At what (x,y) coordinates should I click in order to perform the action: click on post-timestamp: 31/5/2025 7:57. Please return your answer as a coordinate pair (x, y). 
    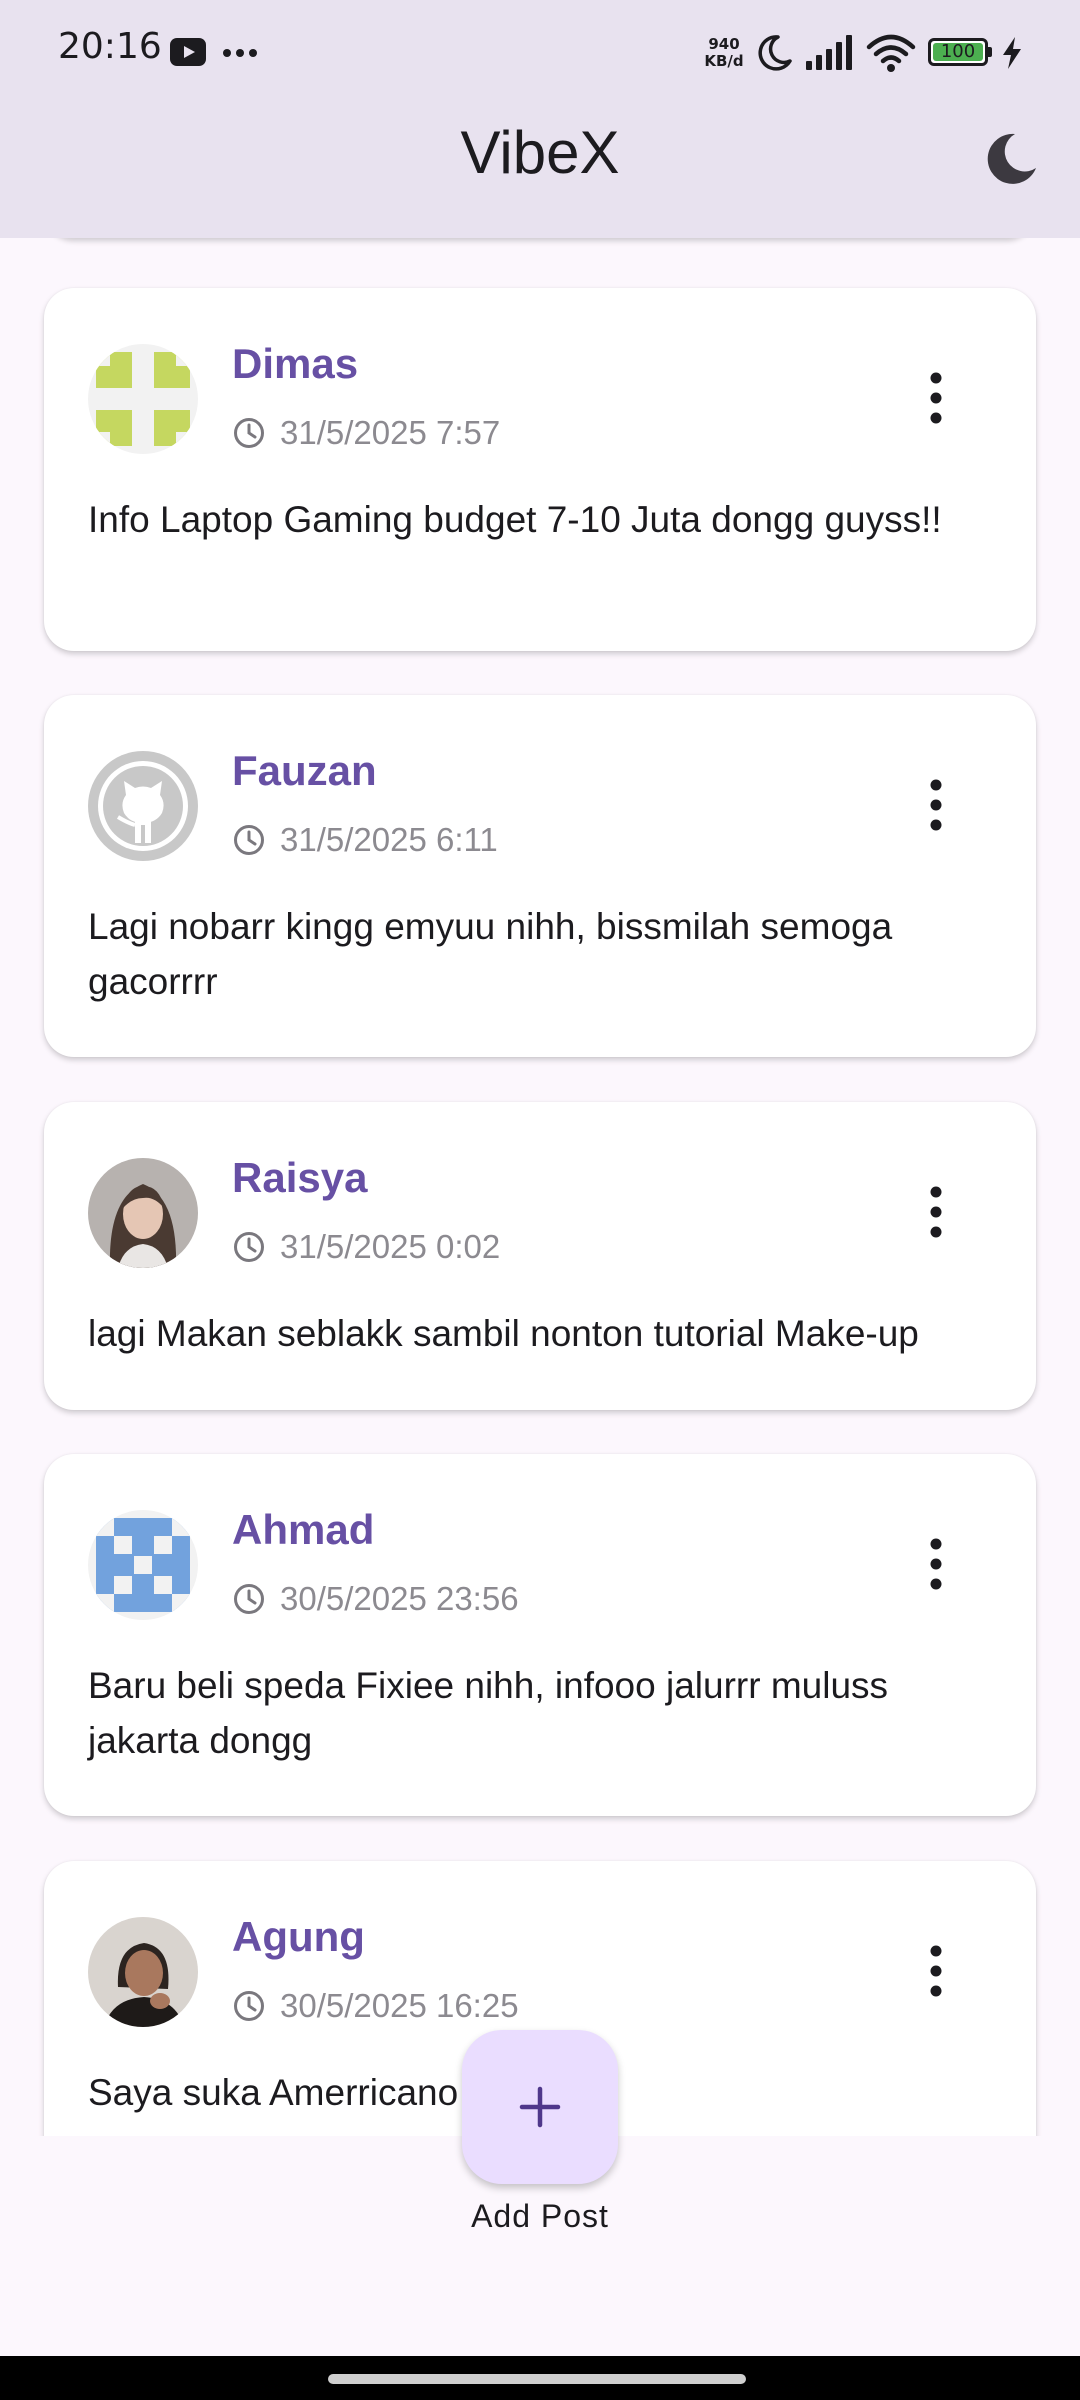
    Looking at the image, I should click on (390, 432).